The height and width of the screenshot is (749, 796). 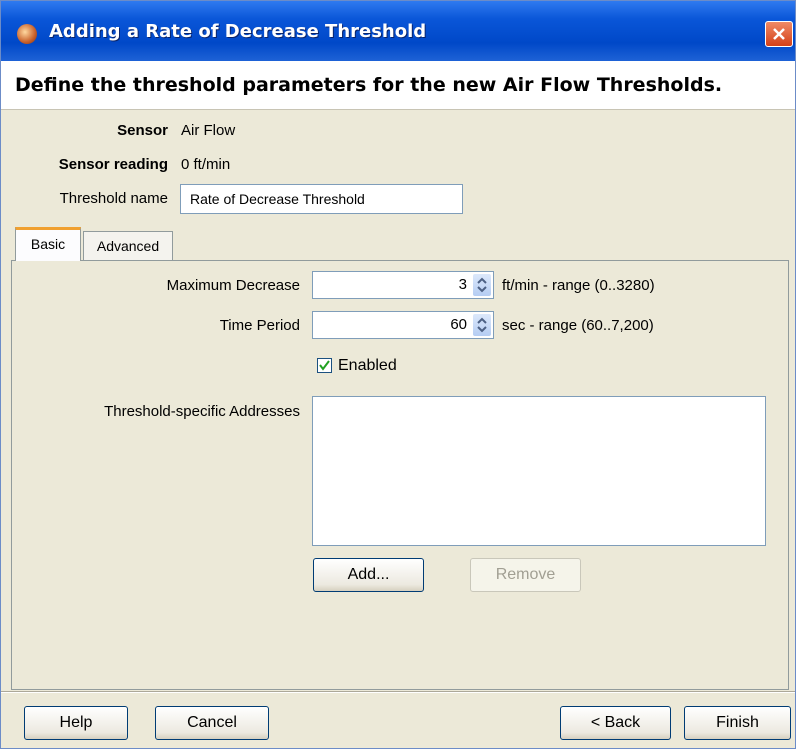 I want to click on close-button, so click(x=779, y=34).